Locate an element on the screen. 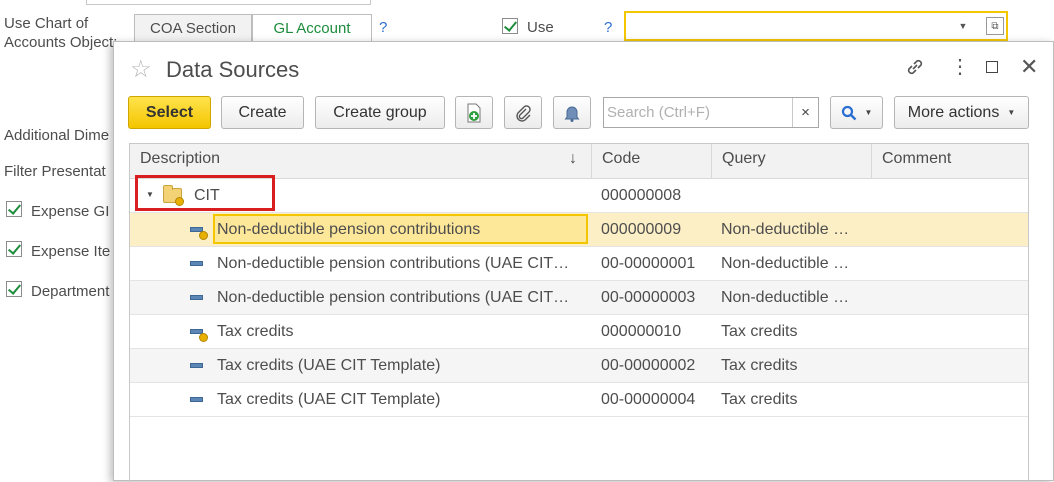  seg-coa-section: COA Section is located at coordinates (193, 28).